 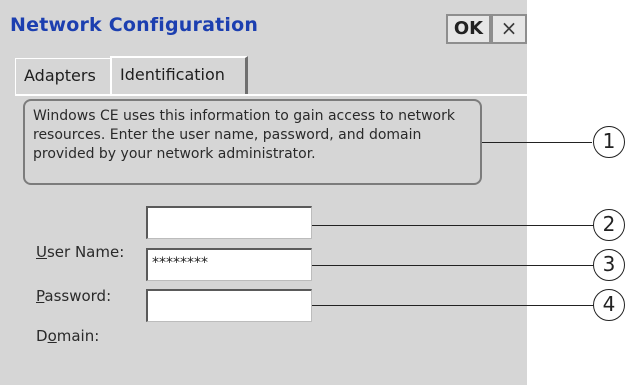 I want to click on close-icon: ×, so click(x=509, y=29).